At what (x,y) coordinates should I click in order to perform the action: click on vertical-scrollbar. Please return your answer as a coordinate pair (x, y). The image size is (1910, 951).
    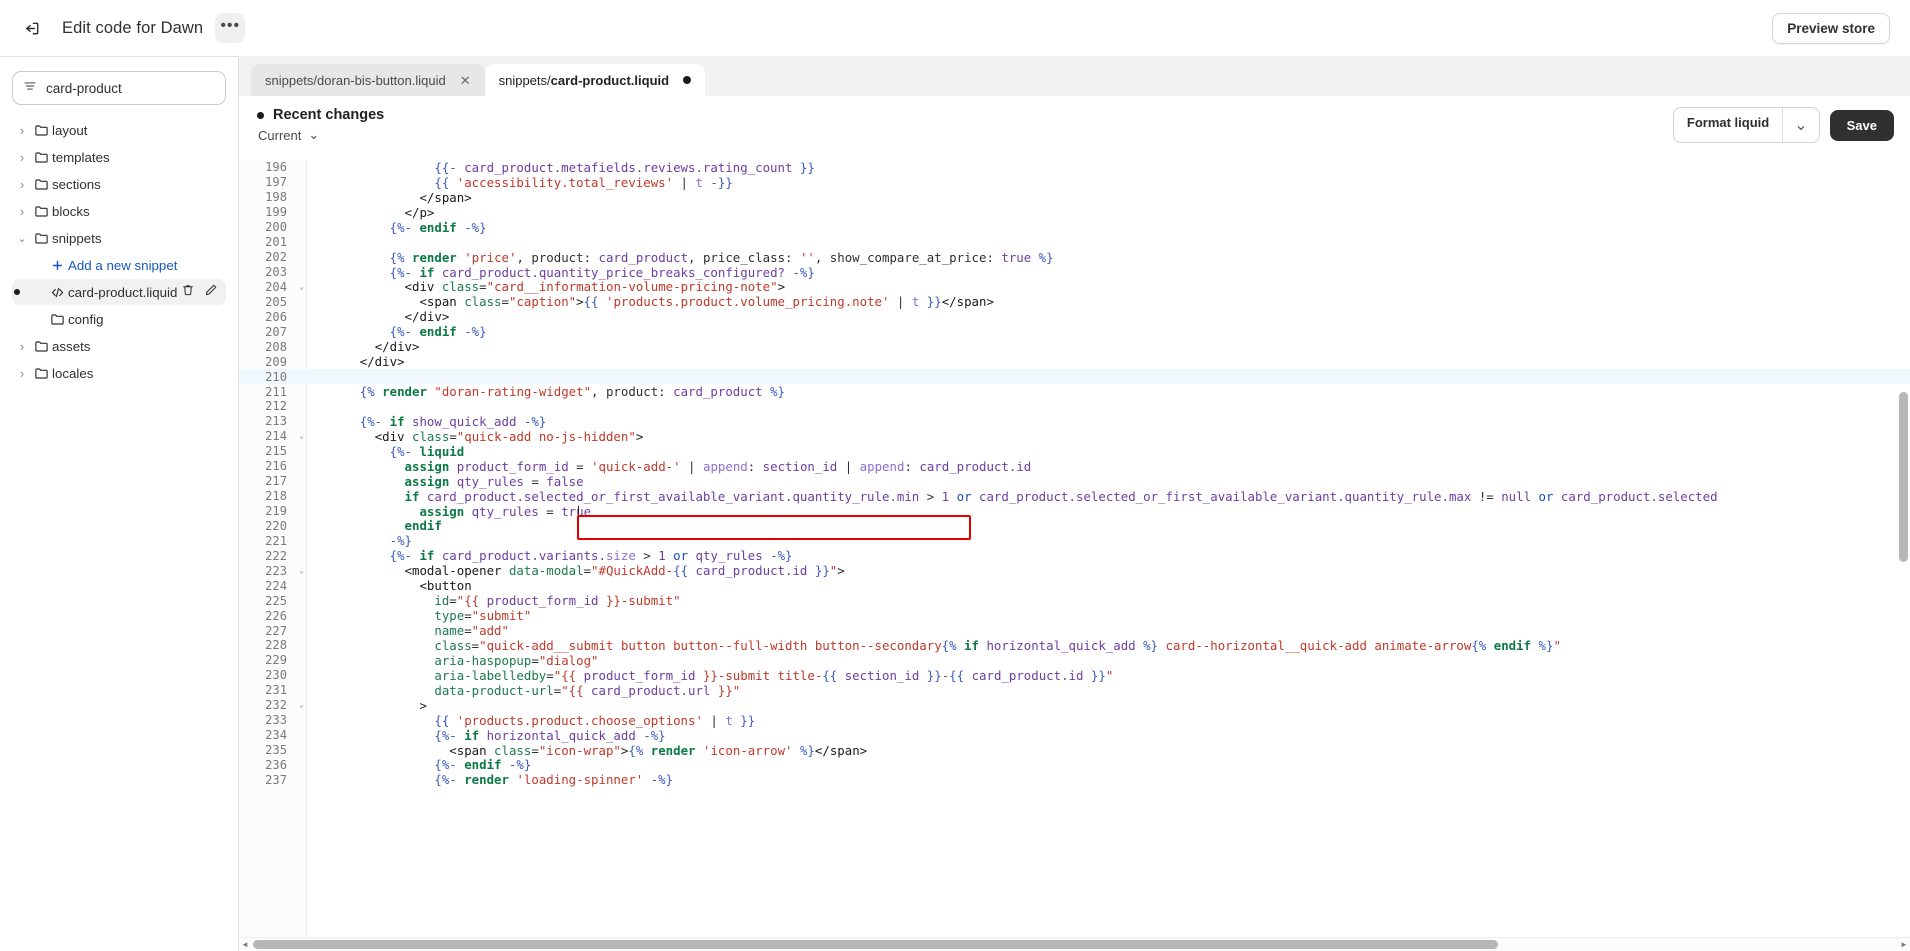
    Looking at the image, I should click on (1903, 477).